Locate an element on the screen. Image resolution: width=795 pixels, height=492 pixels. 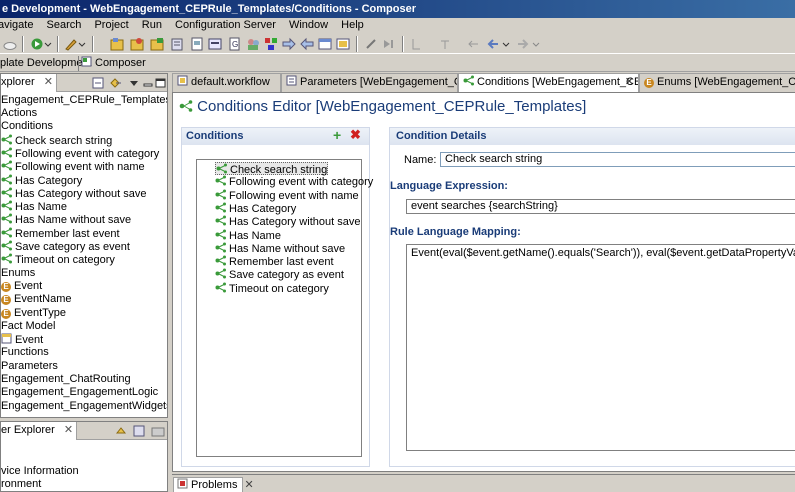
condition-list-item: Following event with name is located at coordinates (287, 195).